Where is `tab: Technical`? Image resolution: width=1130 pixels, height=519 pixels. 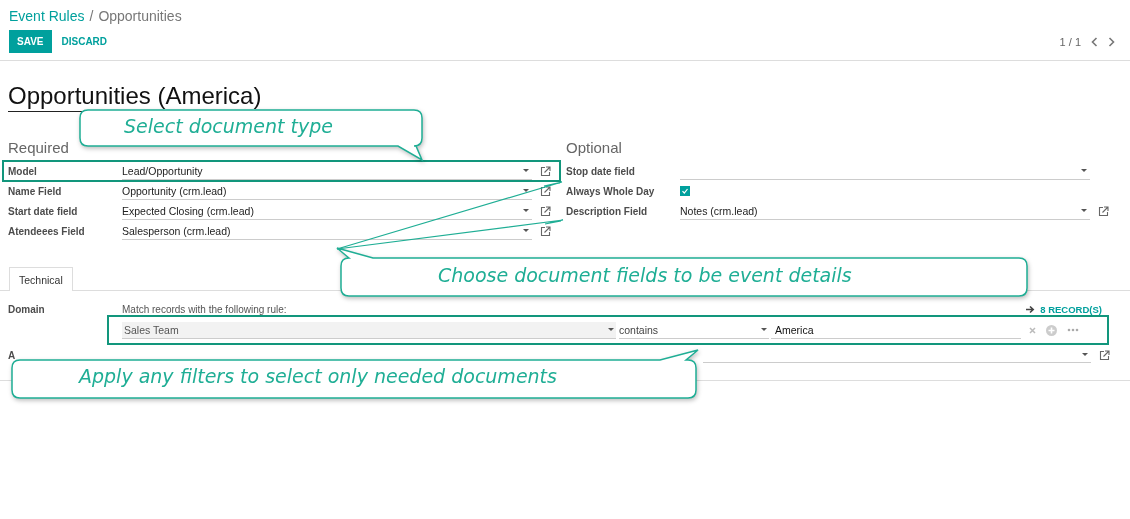 tab: Technical is located at coordinates (41, 279).